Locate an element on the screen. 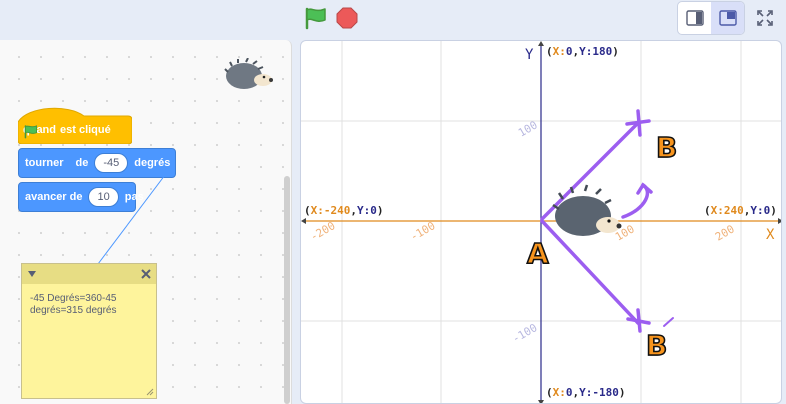 The width and height of the screenshot is (786, 404). label-b-upper: B is located at coordinates (666, 147).